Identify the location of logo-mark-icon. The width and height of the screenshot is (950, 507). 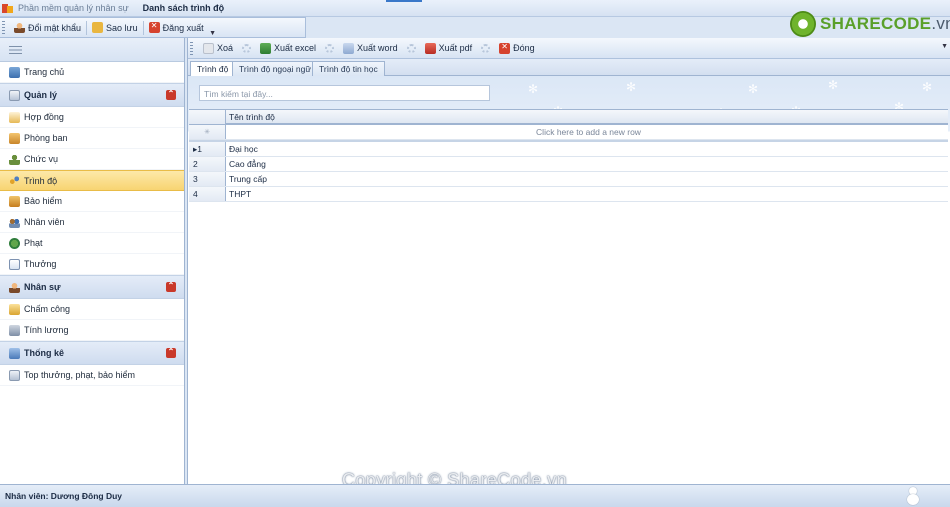
(803, 24).